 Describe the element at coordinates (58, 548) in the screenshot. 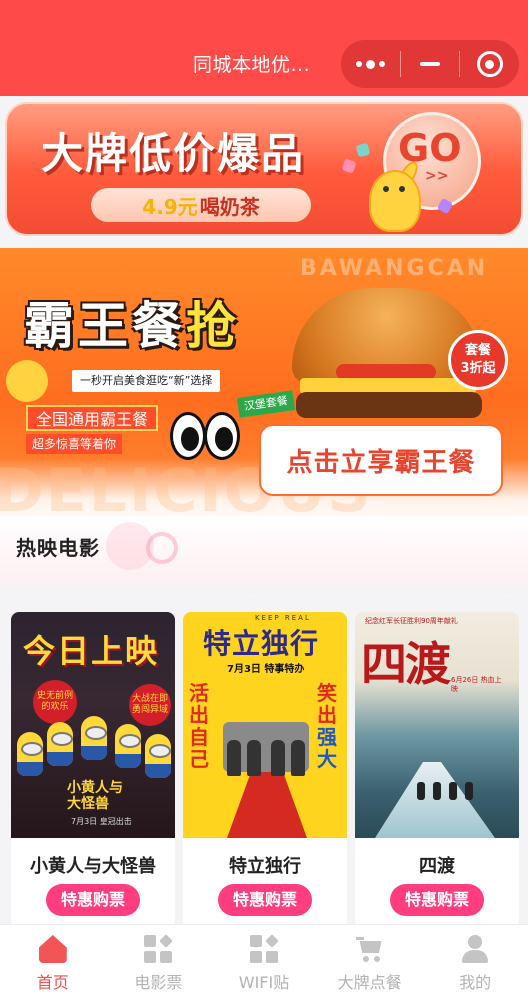

I see `section-title: 热映电影` at that location.